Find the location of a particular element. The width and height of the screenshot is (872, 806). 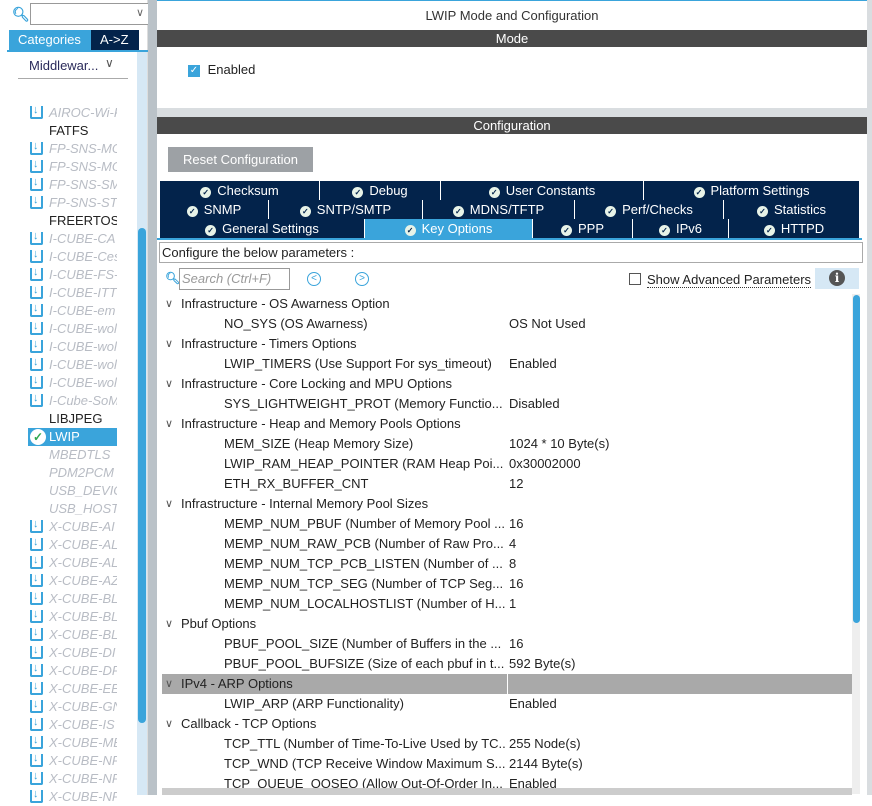

reset-configuration-button: Reset Configuration is located at coordinates (240, 159).